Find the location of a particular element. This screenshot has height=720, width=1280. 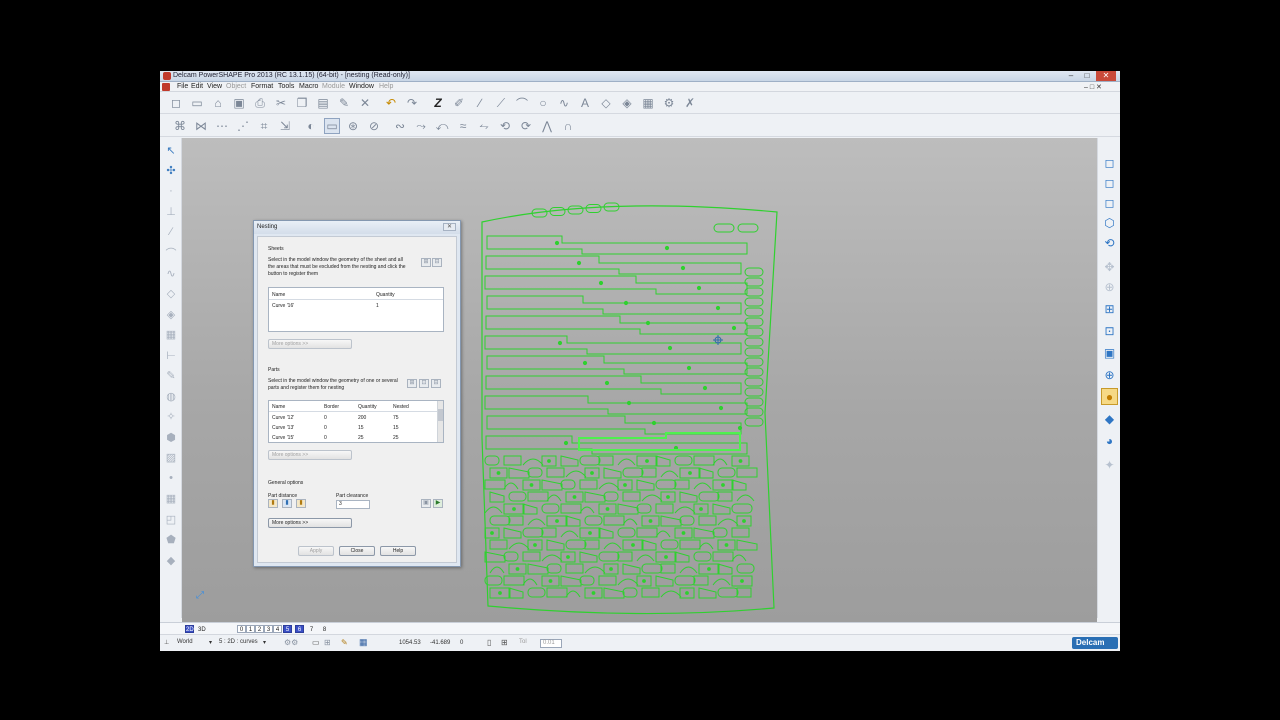

dropdown-arrow-icon: ▾ is located at coordinates (264, 642).